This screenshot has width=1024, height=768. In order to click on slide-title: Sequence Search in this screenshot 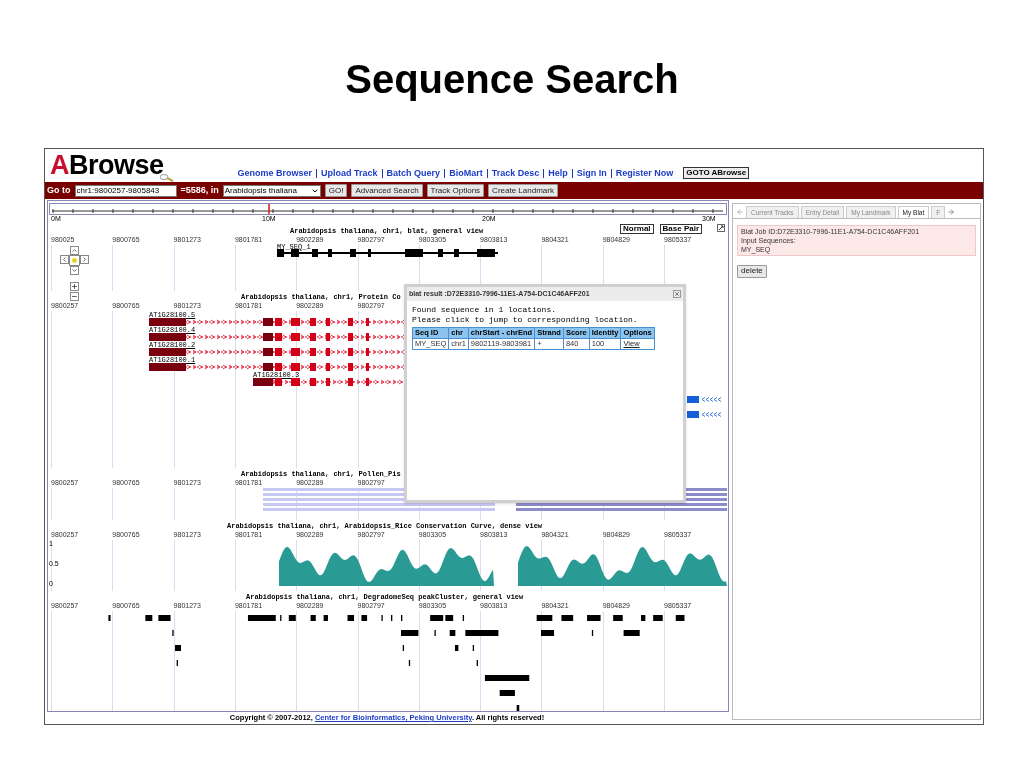, I will do `click(512, 79)`.